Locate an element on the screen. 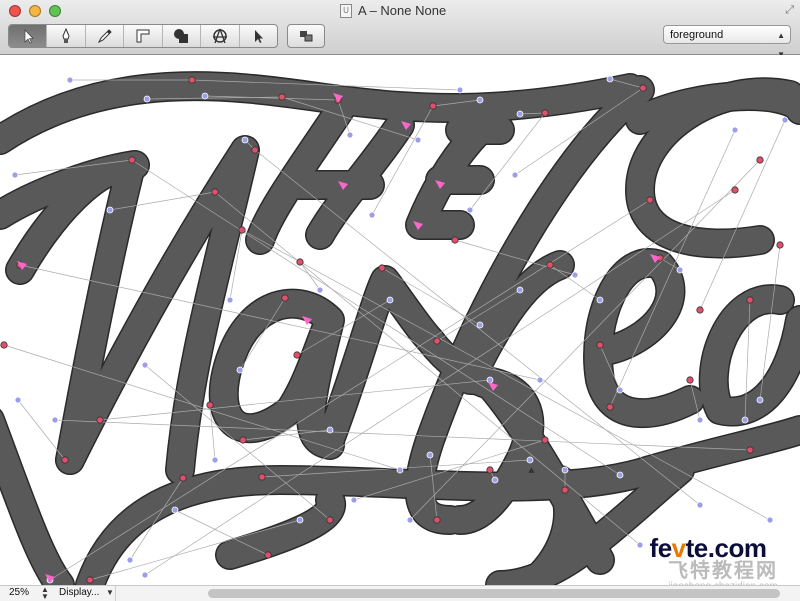  zoom-stepper: ▲ ▼ is located at coordinates (45, 593).